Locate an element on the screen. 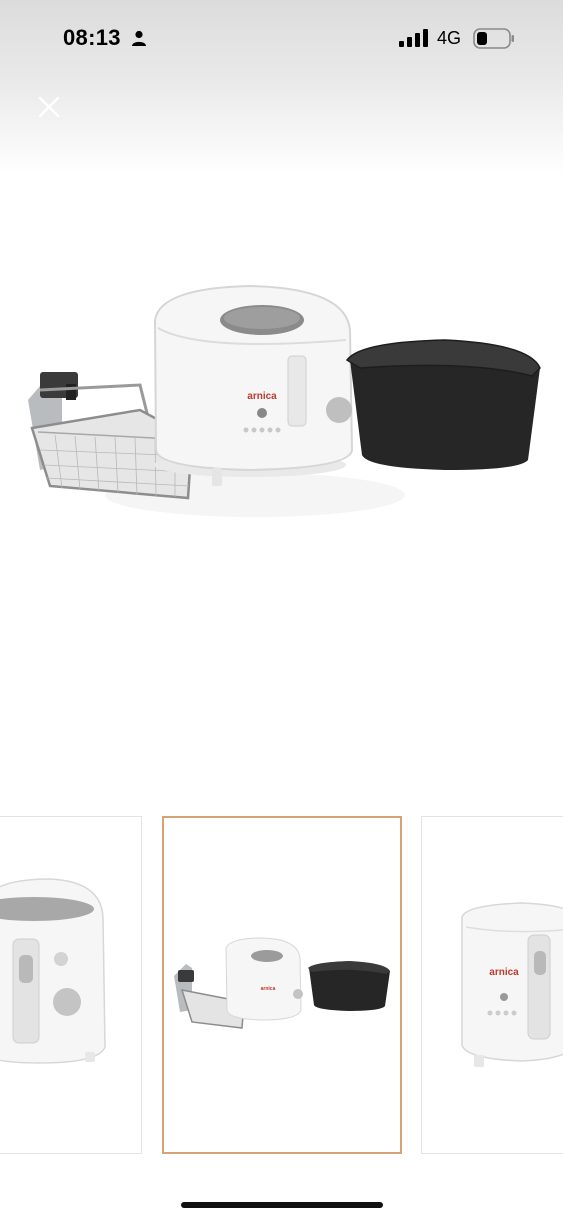 The width and height of the screenshot is (563, 1219). signal-icon is located at coordinates (413, 38).